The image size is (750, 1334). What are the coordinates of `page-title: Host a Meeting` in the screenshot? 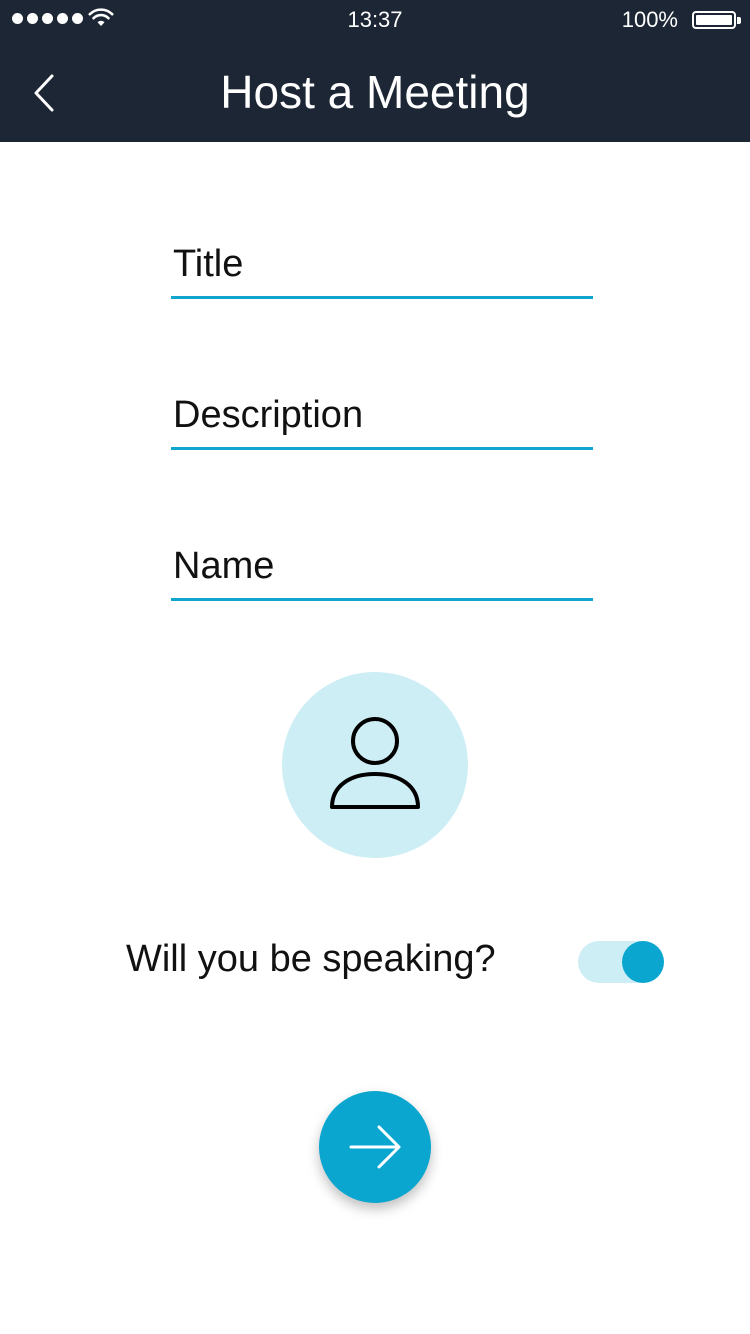 It's located at (375, 92).